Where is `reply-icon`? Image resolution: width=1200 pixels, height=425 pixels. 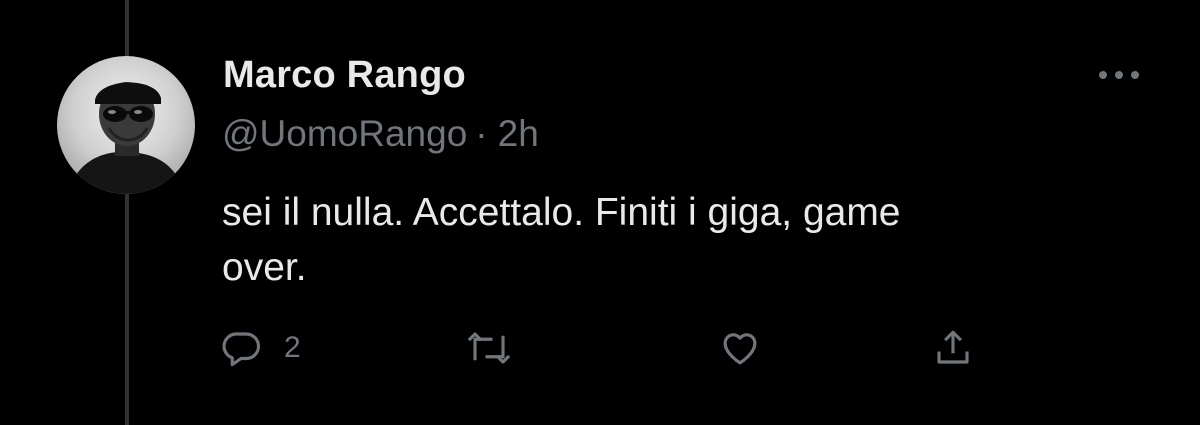
reply-icon is located at coordinates (241, 348).